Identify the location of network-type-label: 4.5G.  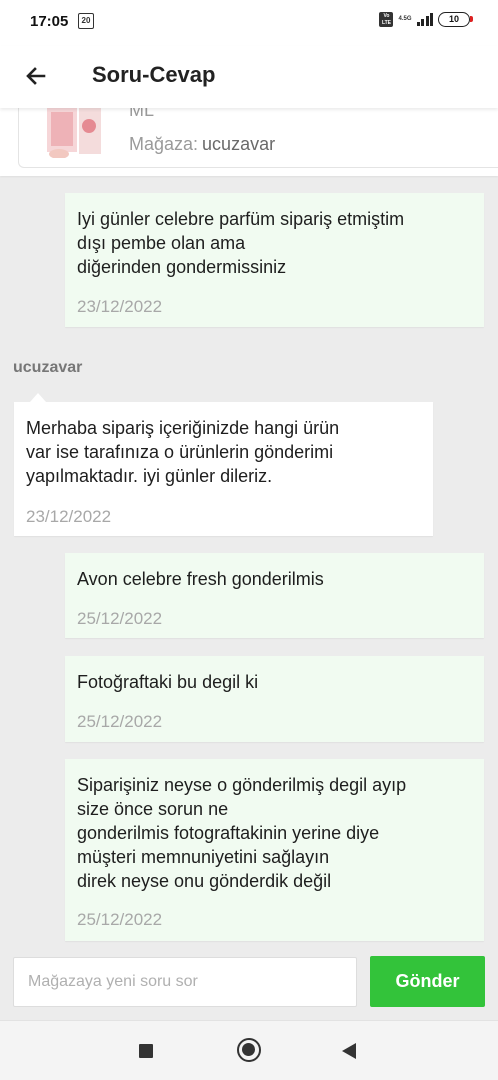
(405, 19).